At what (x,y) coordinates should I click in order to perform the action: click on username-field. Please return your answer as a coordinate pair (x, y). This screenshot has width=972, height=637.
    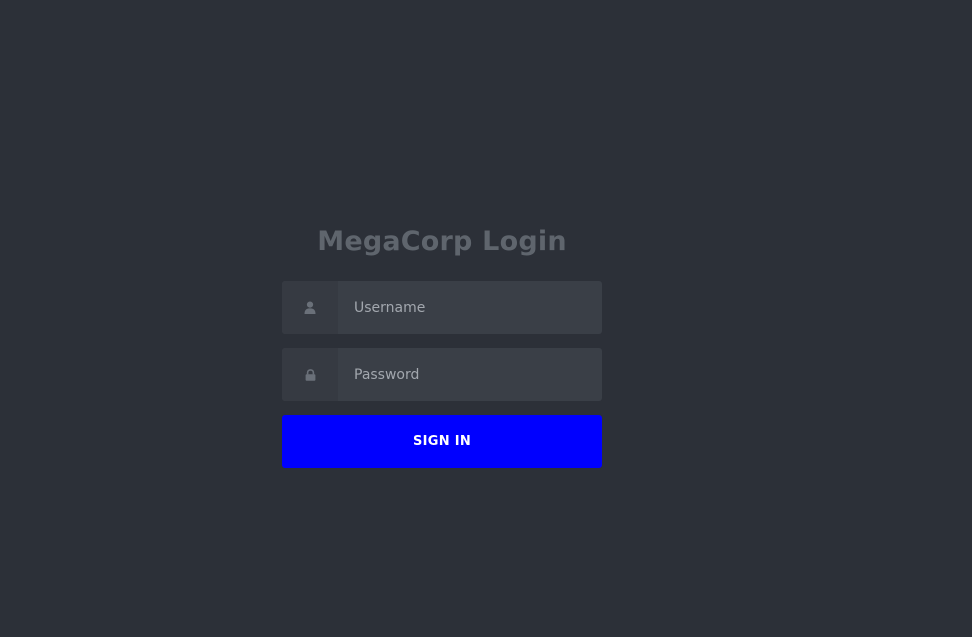
    Looking at the image, I should click on (442, 307).